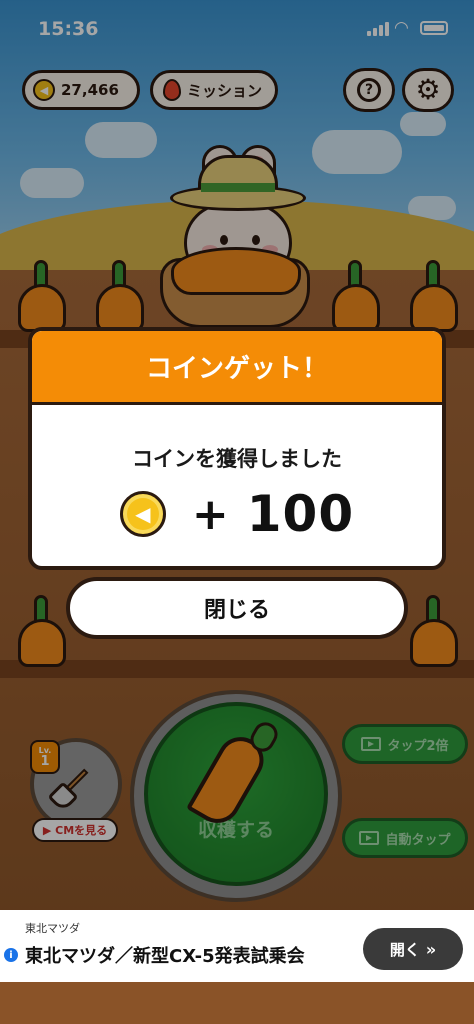  I want to click on reward-row: ◀ + 100, so click(237, 514).